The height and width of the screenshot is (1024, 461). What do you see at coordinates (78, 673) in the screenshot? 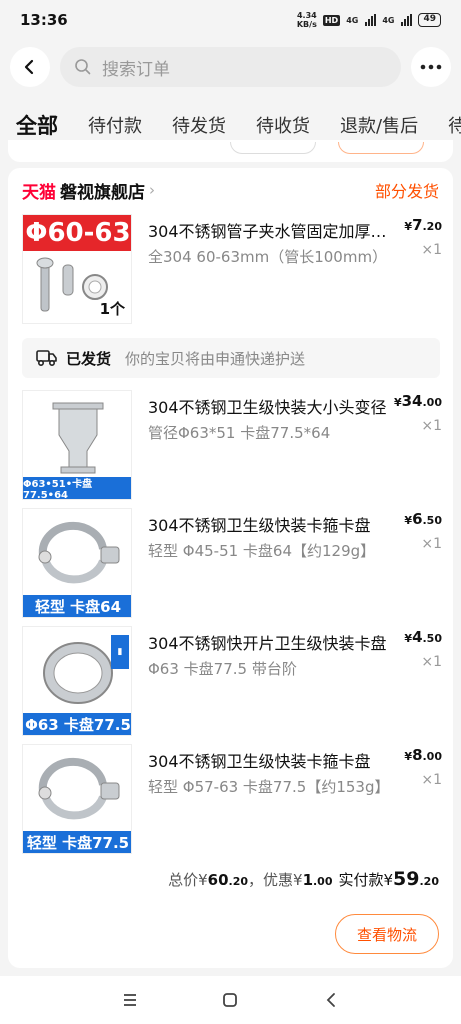
I see `ferrule-icon` at bounding box center [78, 673].